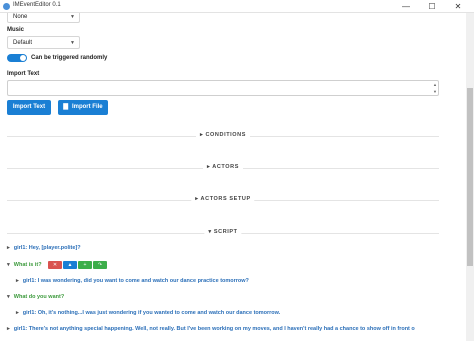 Image resolution: width=474 pixels, height=341 pixels. I want to click on section-actors: ▸ ACTORS, so click(223, 168).